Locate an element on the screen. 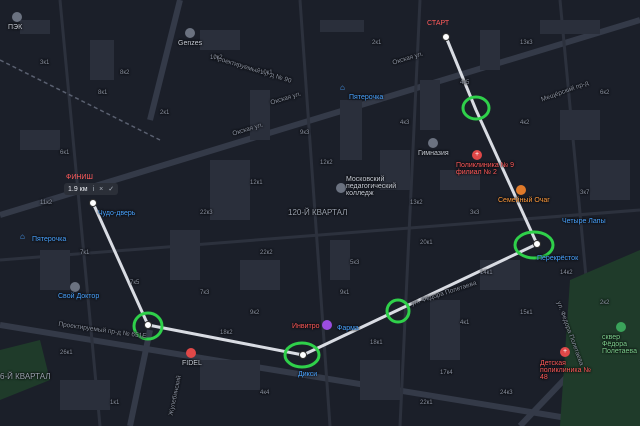 Image resolution: width=640 pixels, height=426 pixels. poi-chudesa: Чудо-дверь is located at coordinates (116, 213).